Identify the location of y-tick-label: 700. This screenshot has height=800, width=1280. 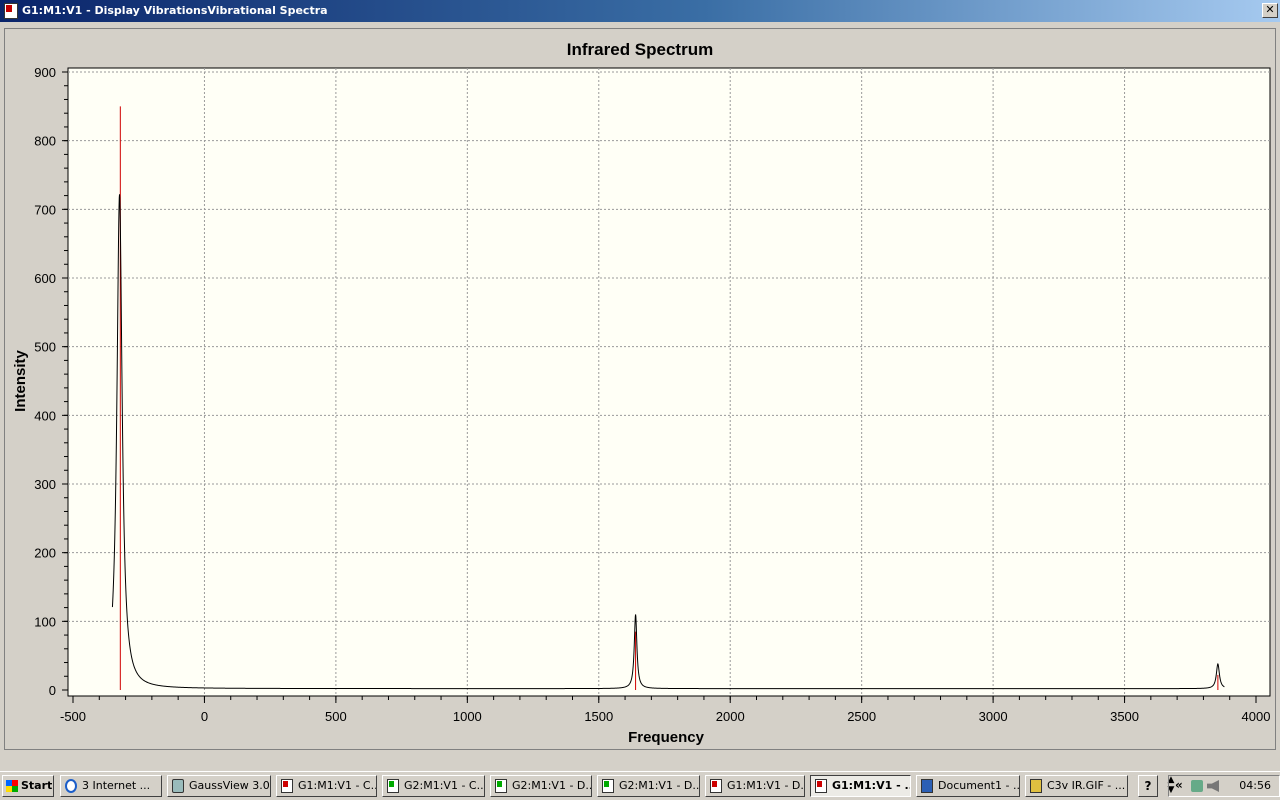
(45, 209).